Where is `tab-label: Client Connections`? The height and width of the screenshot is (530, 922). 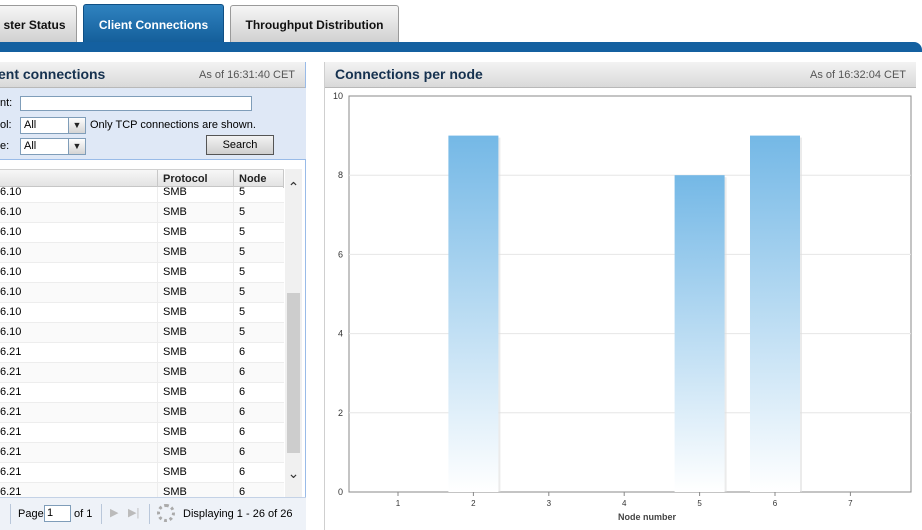
tab-label: Client Connections is located at coordinates (153, 24).